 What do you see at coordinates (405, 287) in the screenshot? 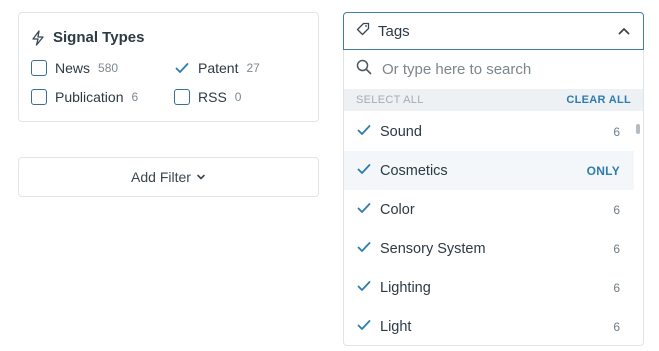
I see `tag-name: Lighting` at bounding box center [405, 287].